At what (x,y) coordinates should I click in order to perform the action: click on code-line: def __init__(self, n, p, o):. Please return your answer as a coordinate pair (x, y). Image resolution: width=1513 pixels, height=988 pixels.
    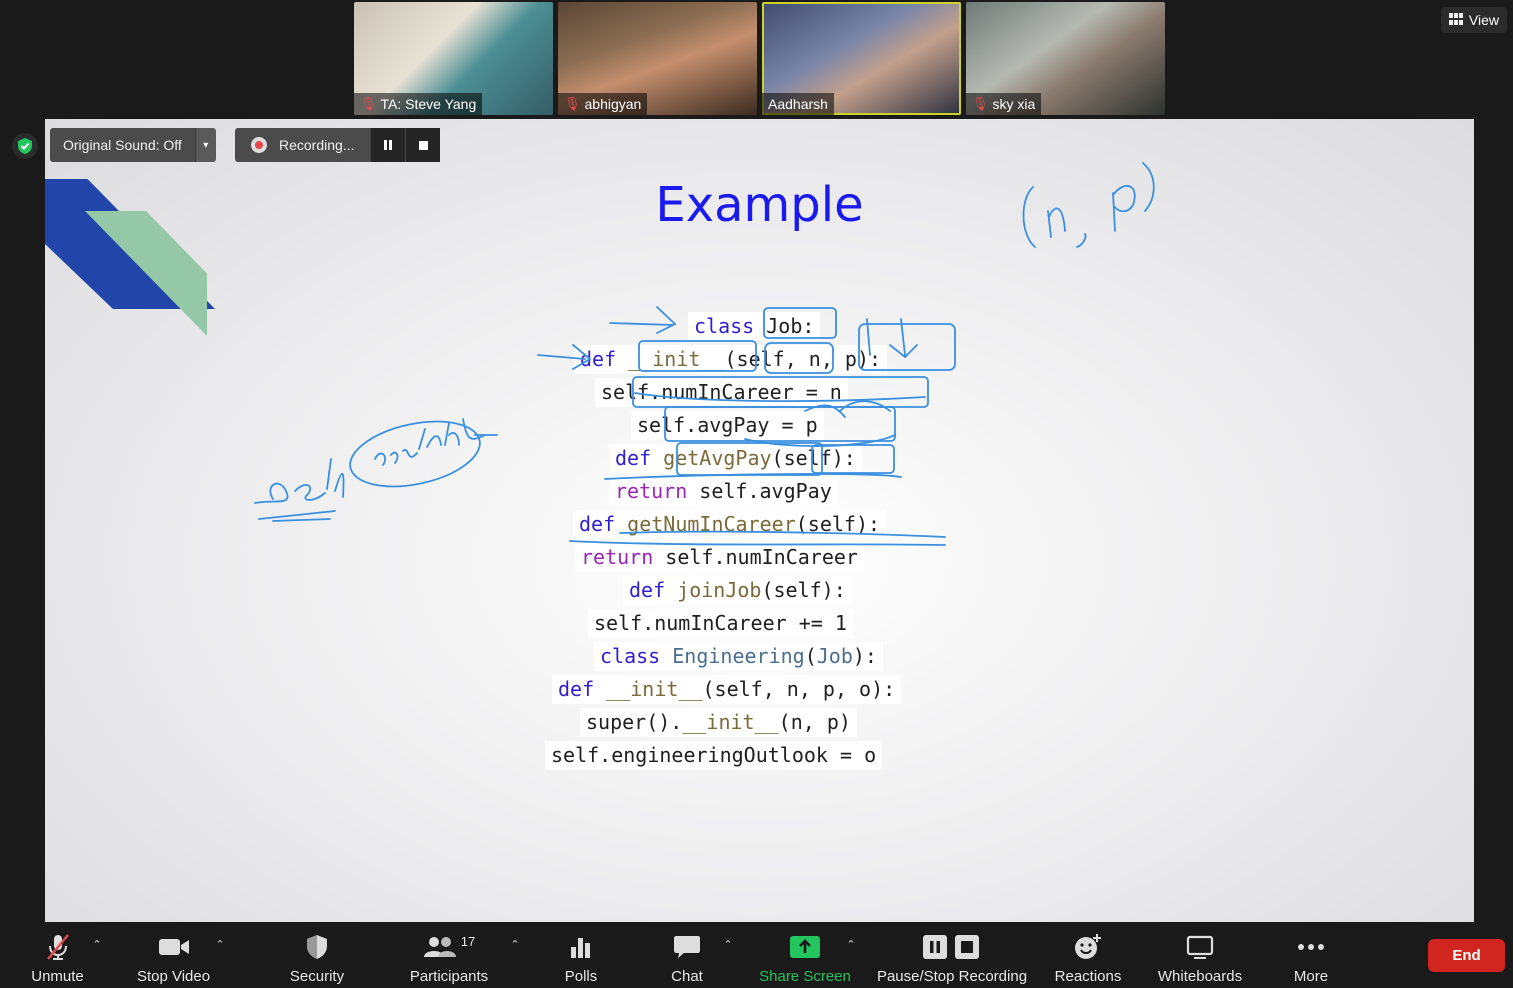
    Looking at the image, I should click on (727, 689).